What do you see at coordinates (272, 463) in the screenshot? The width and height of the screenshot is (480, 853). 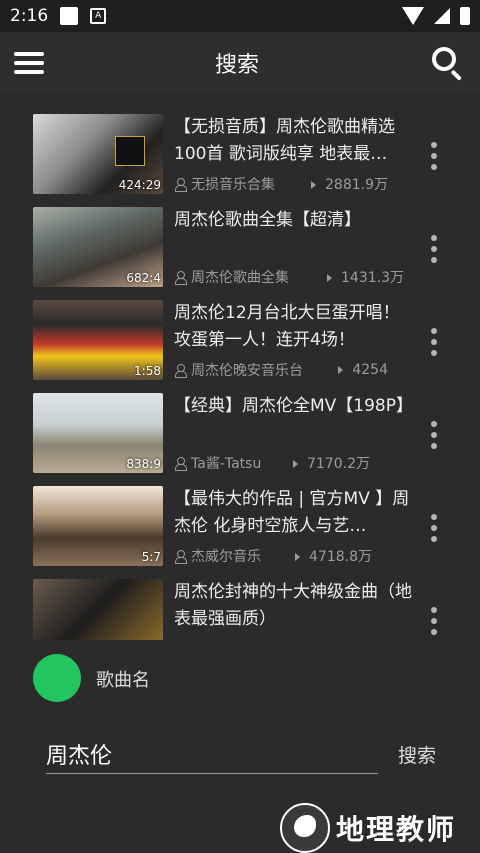 I see `video-meta: Ta酱-Tatsu 7170.2万` at bounding box center [272, 463].